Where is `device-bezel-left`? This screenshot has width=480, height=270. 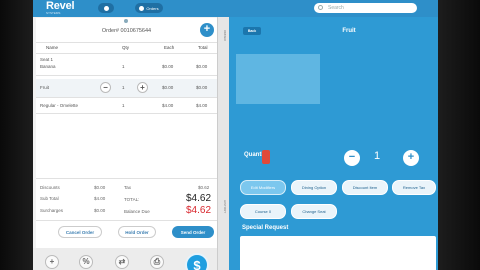 device-bezel-left is located at coordinates (16, 135).